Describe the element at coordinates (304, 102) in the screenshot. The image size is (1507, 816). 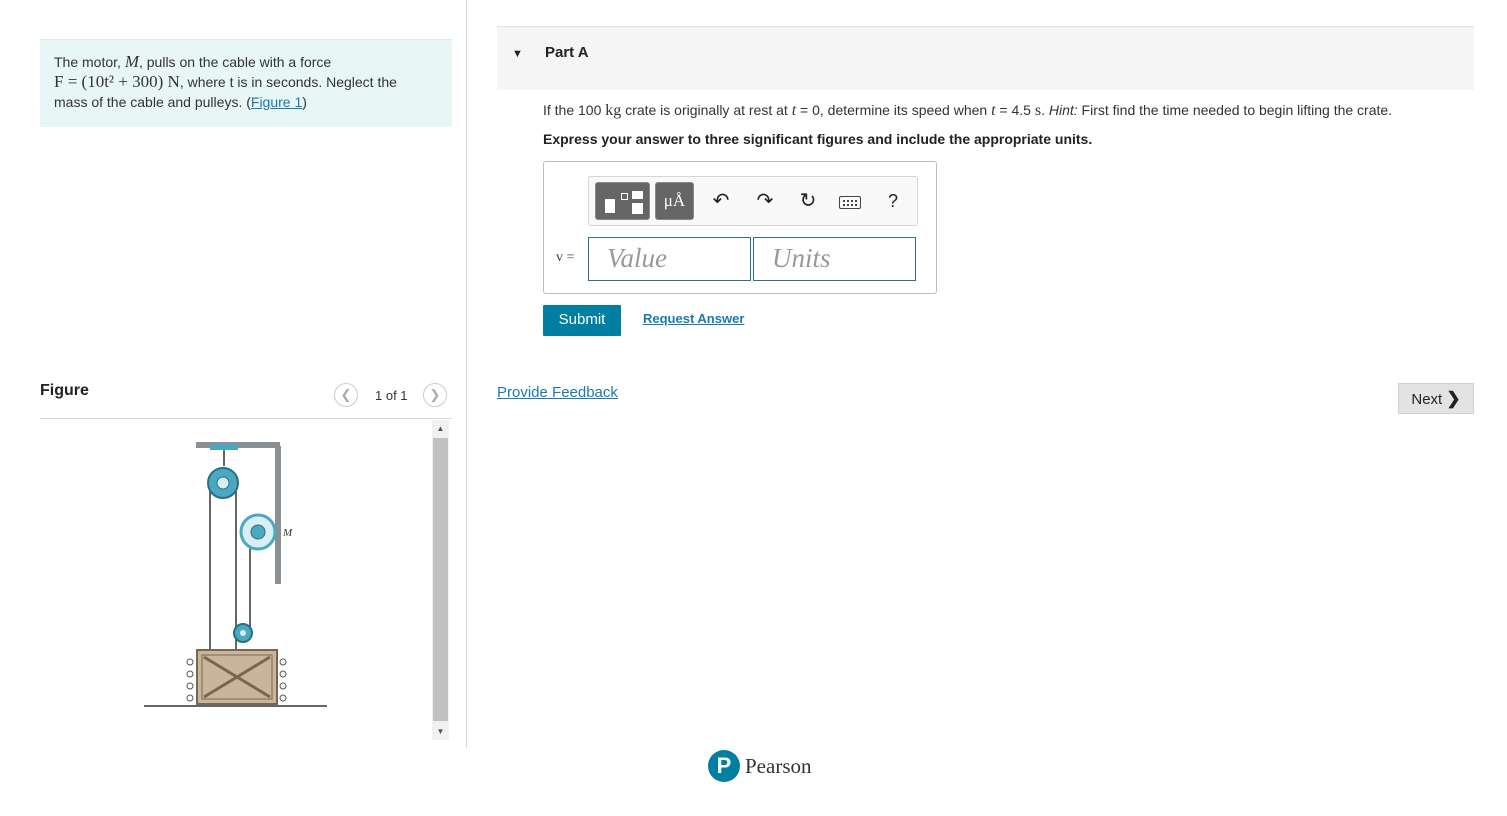
I see `problem-text-5: )` at that location.